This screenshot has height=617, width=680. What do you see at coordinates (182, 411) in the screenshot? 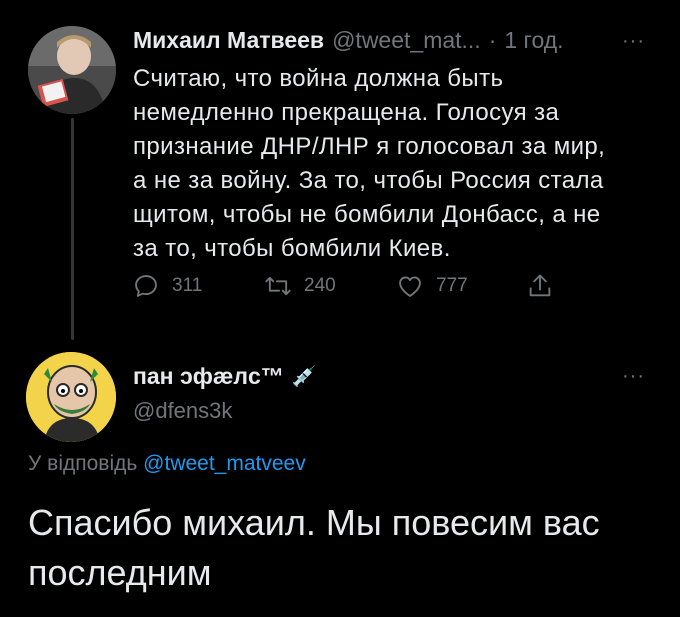
I see `author-handle: @dfens3k` at bounding box center [182, 411].